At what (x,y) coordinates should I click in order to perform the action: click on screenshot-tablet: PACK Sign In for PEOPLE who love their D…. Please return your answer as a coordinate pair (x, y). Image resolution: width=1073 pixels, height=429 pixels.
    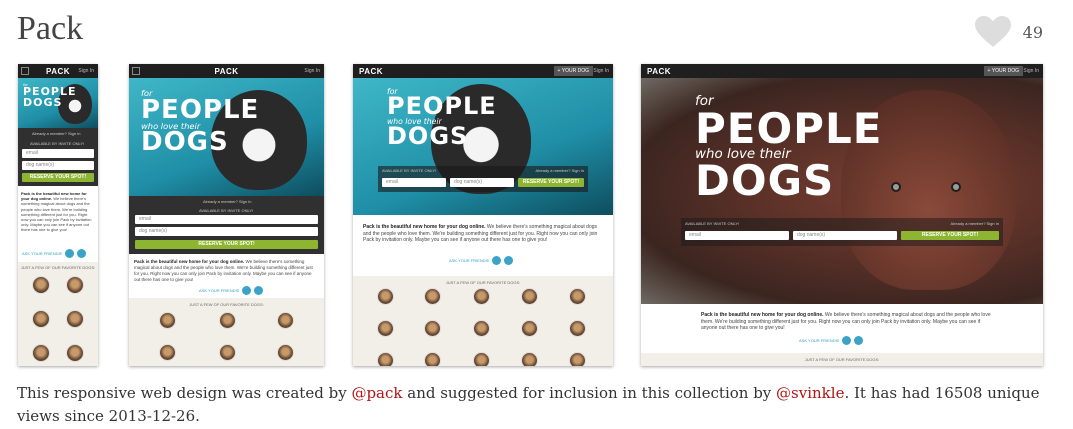
    Looking at the image, I should click on (226, 215).